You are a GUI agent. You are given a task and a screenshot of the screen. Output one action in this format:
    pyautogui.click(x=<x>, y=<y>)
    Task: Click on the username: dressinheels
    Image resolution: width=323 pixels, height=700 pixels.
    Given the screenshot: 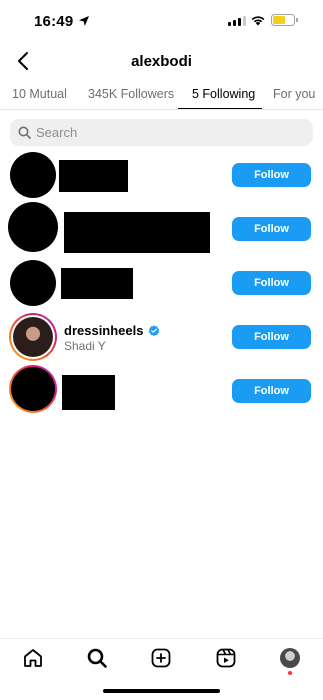 What is the action you would take?
    pyautogui.click(x=112, y=330)
    